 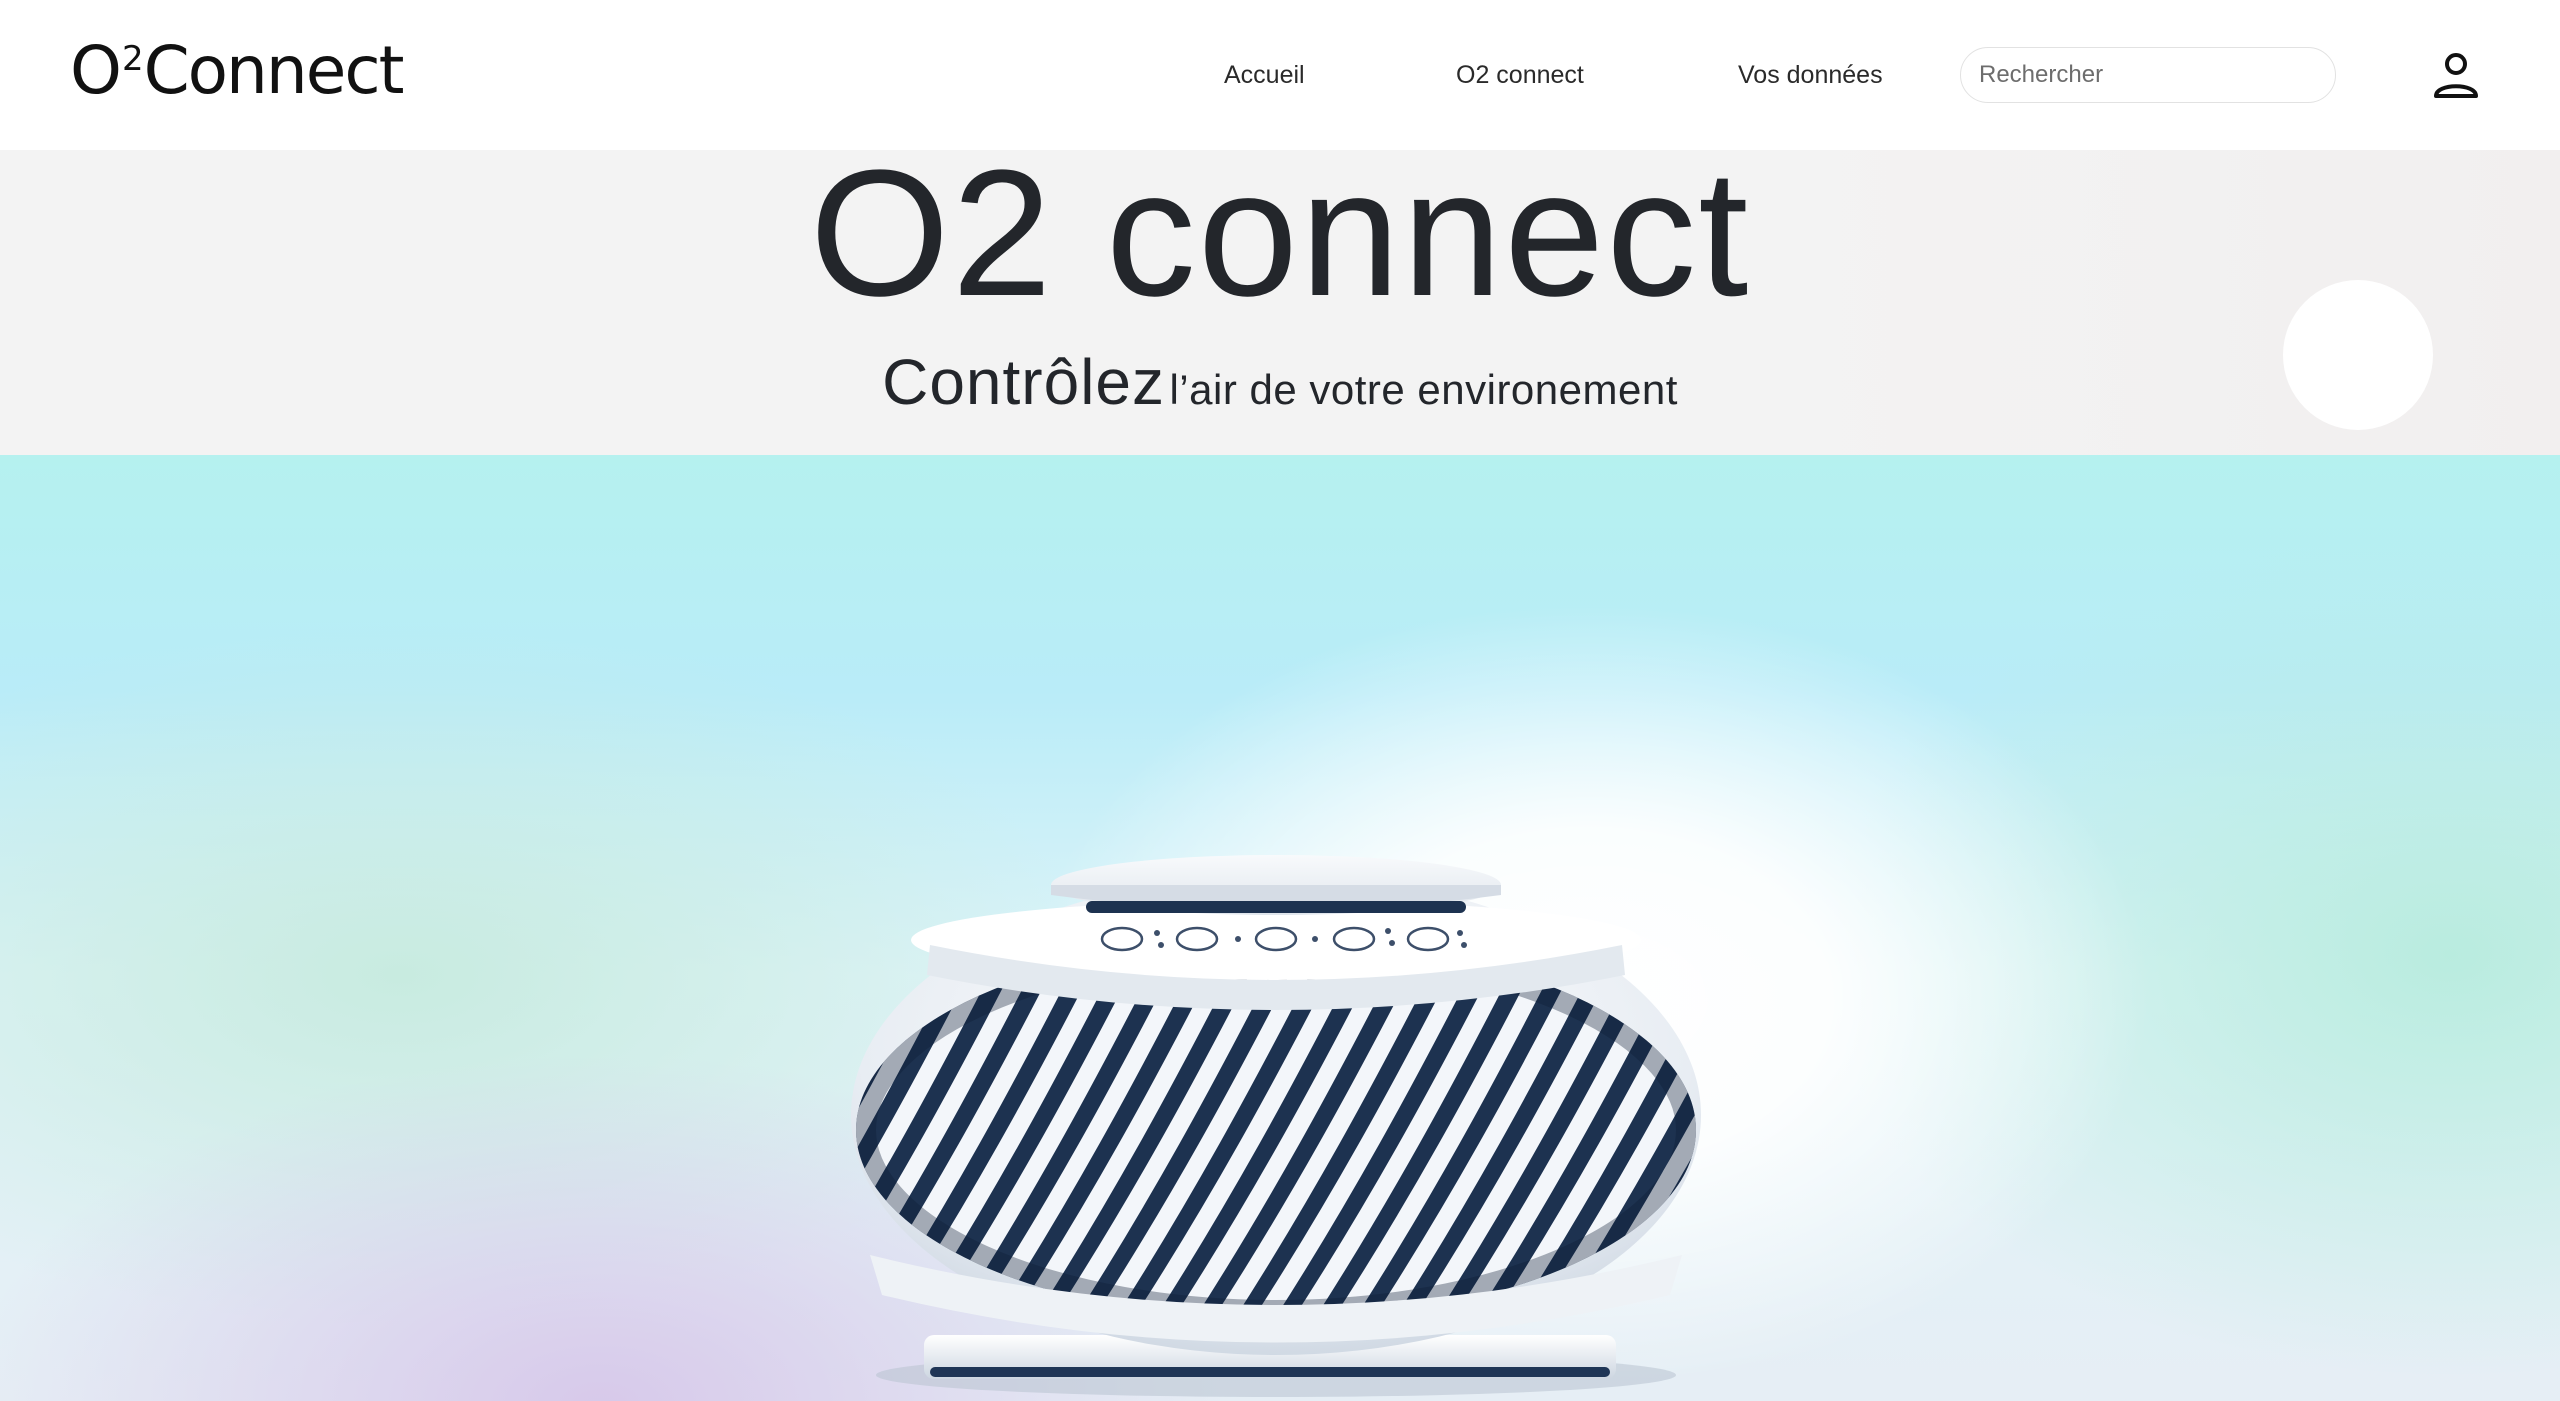 I want to click on hero-subtitle: Contrôlez l’air de votre environement, so click(x=1280, y=382).